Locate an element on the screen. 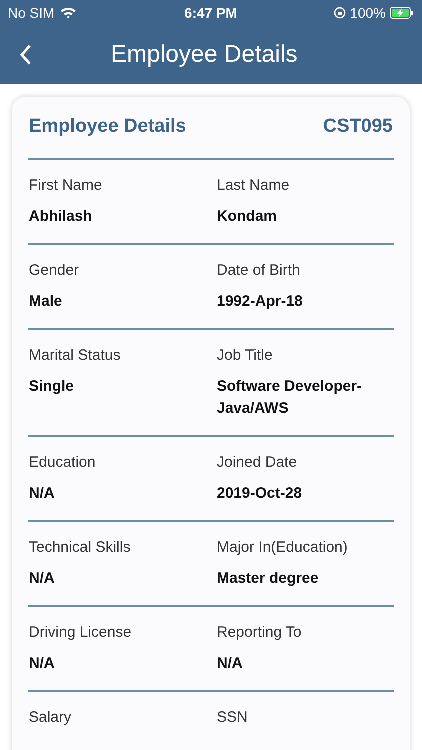 This screenshot has height=750, width=422. page-title: Employee Details is located at coordinates (204, 55).